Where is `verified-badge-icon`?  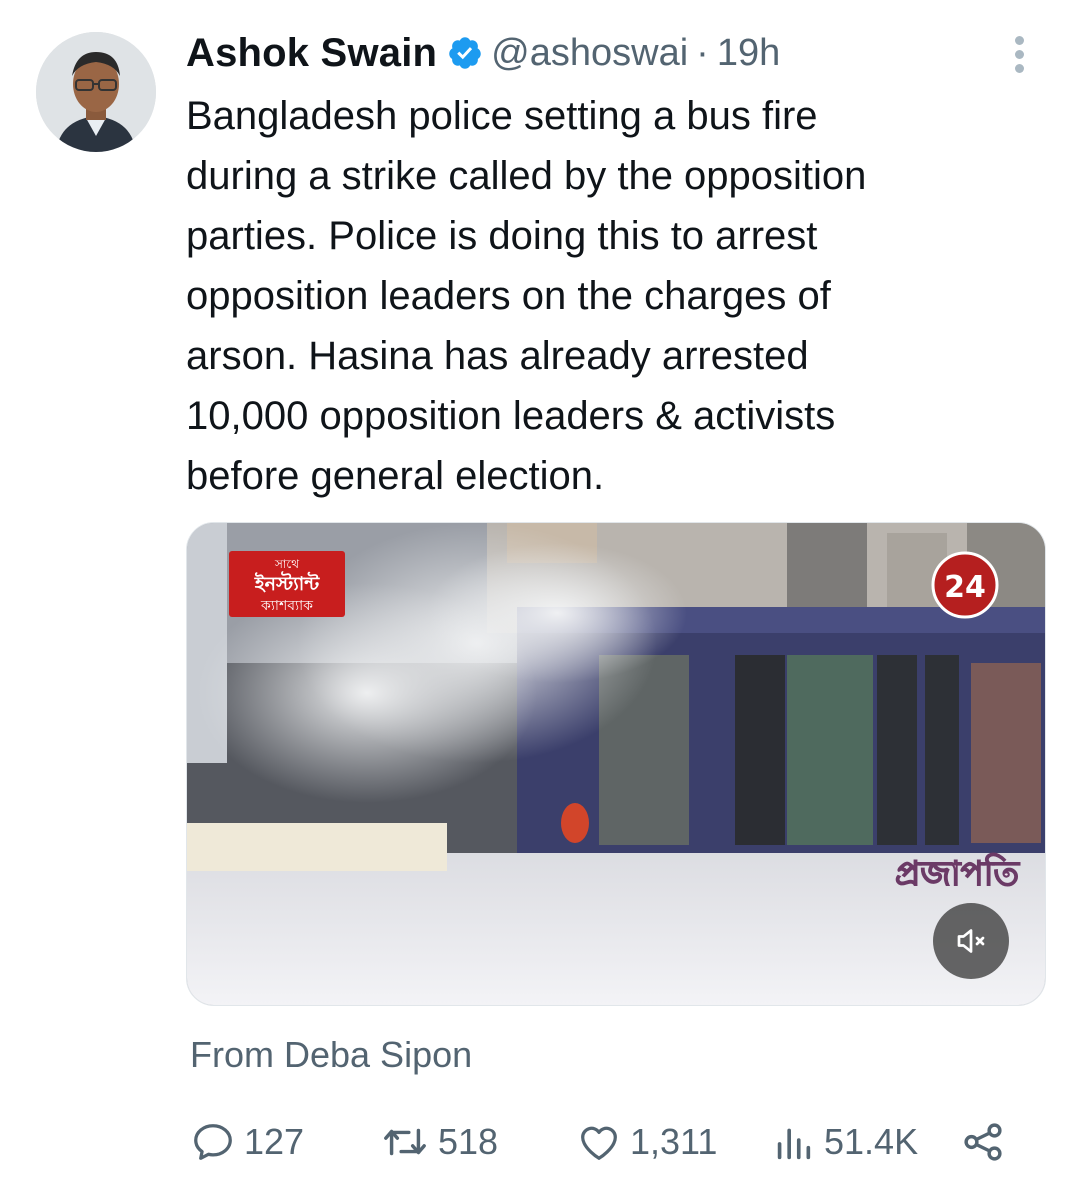
verified-badge-icon is located at coordinates (465, 53).